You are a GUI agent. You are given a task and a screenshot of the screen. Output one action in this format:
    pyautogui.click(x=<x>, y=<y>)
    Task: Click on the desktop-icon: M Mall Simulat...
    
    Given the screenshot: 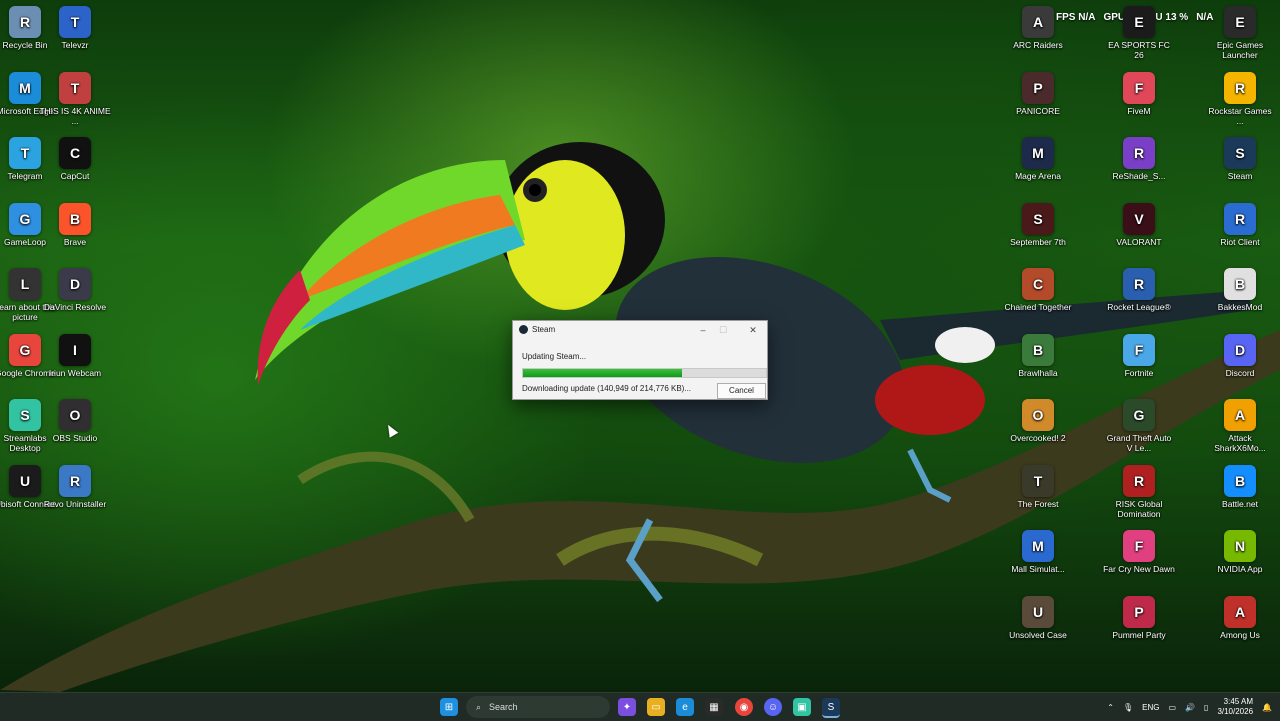 What is the action you would take?
    pyautogui.click(x=1038, y=552)
    